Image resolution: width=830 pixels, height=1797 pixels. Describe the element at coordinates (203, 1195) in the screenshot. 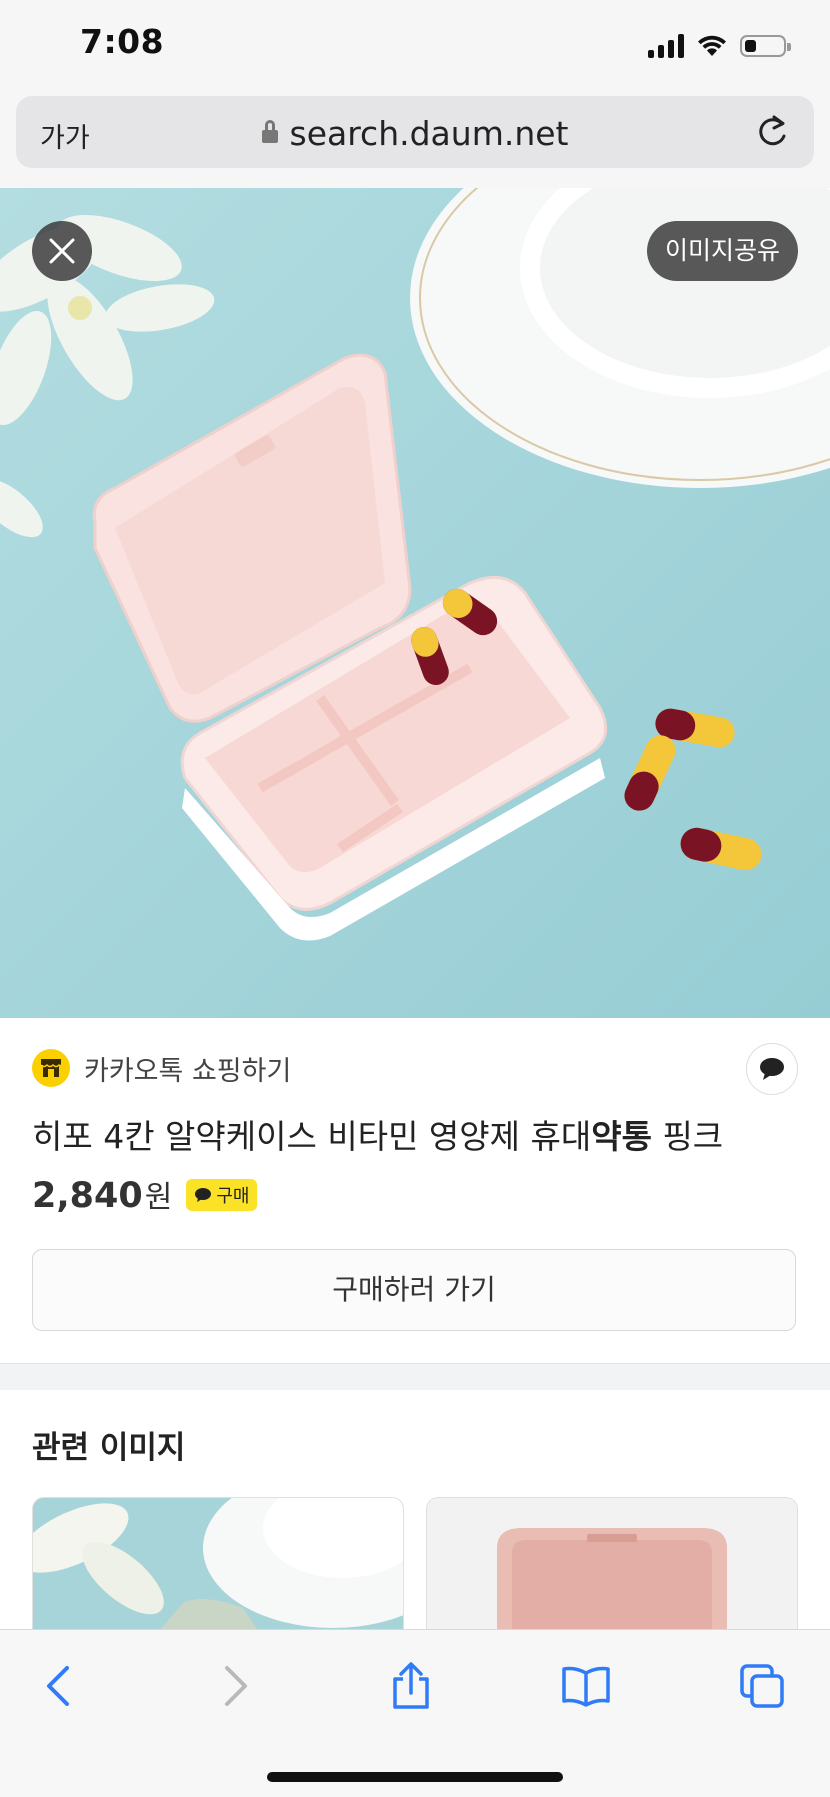

I see `chat-bubble-icon` at that location.